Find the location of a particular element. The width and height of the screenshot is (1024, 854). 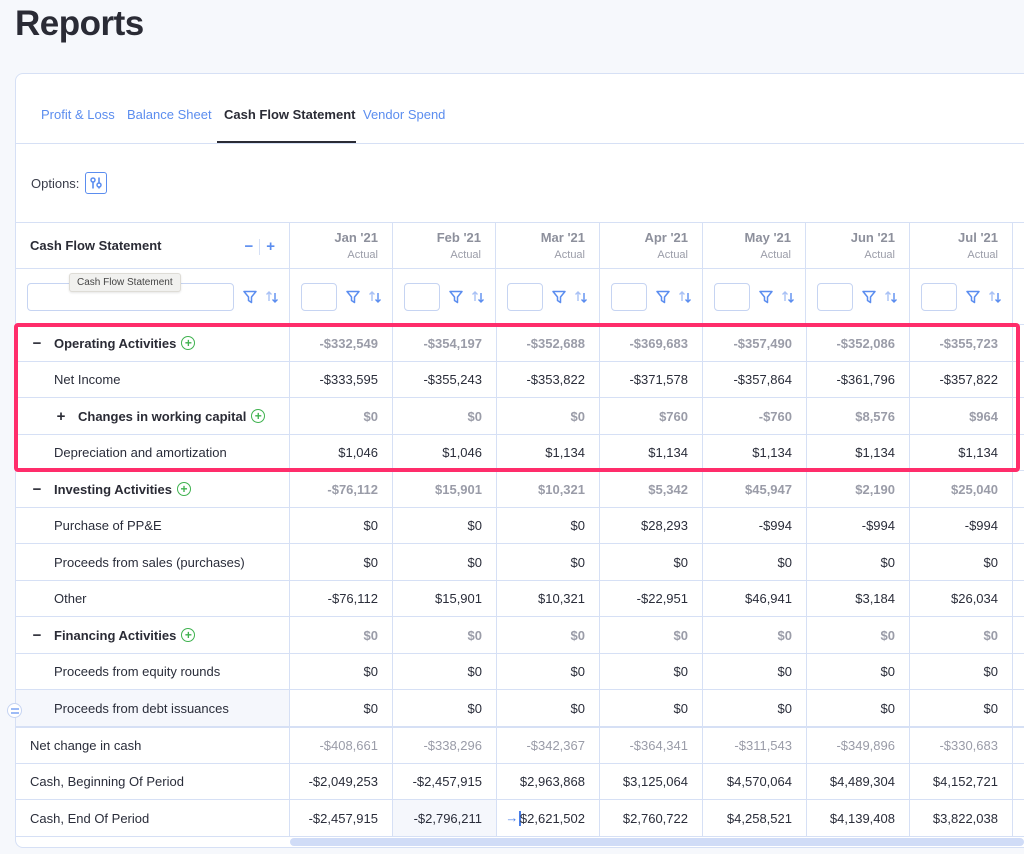

value-cell: $964 is located at coordinates (961, 416).